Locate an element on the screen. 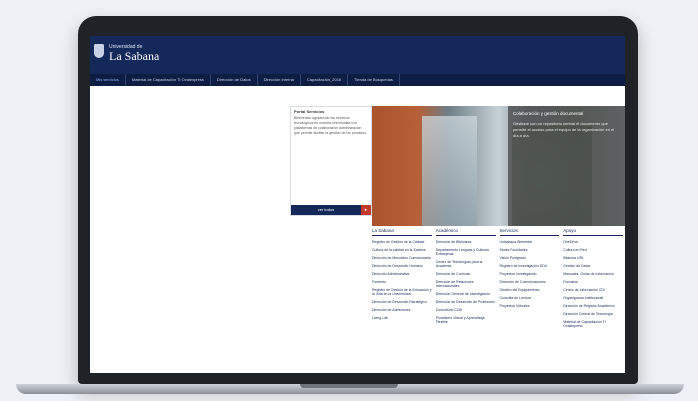 The width and height of the screenshot is (698, 401). column-link: Unisabana Bienestar is located at coordinates (530, 242).